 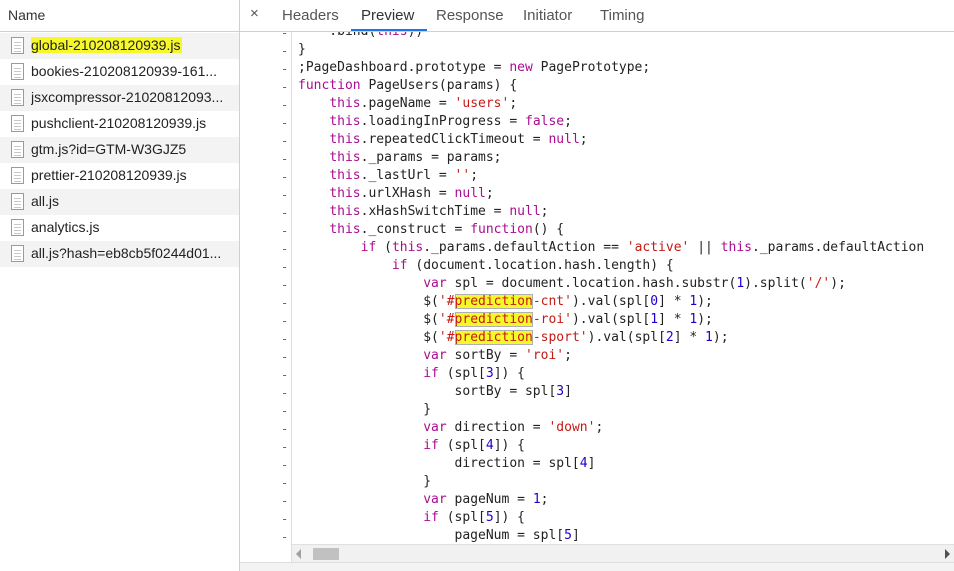 What do you see at coordinates (450, 121) in the screenshot?
I see `code-line: this.loadingInProgress = false;` at bounding box center [450, 121].